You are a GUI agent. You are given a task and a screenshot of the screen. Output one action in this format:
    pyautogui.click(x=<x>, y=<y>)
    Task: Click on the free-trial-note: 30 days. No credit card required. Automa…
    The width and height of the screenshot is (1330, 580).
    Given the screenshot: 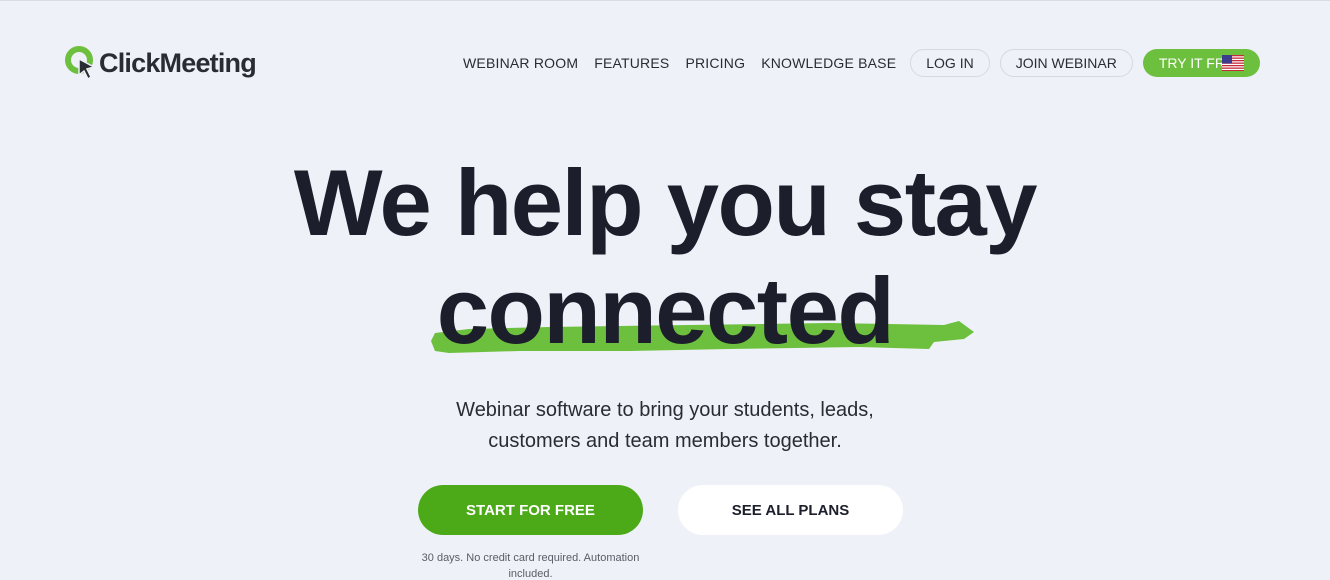 What is the action you would take?
    pyautogui.click(x=530, y=566)
    